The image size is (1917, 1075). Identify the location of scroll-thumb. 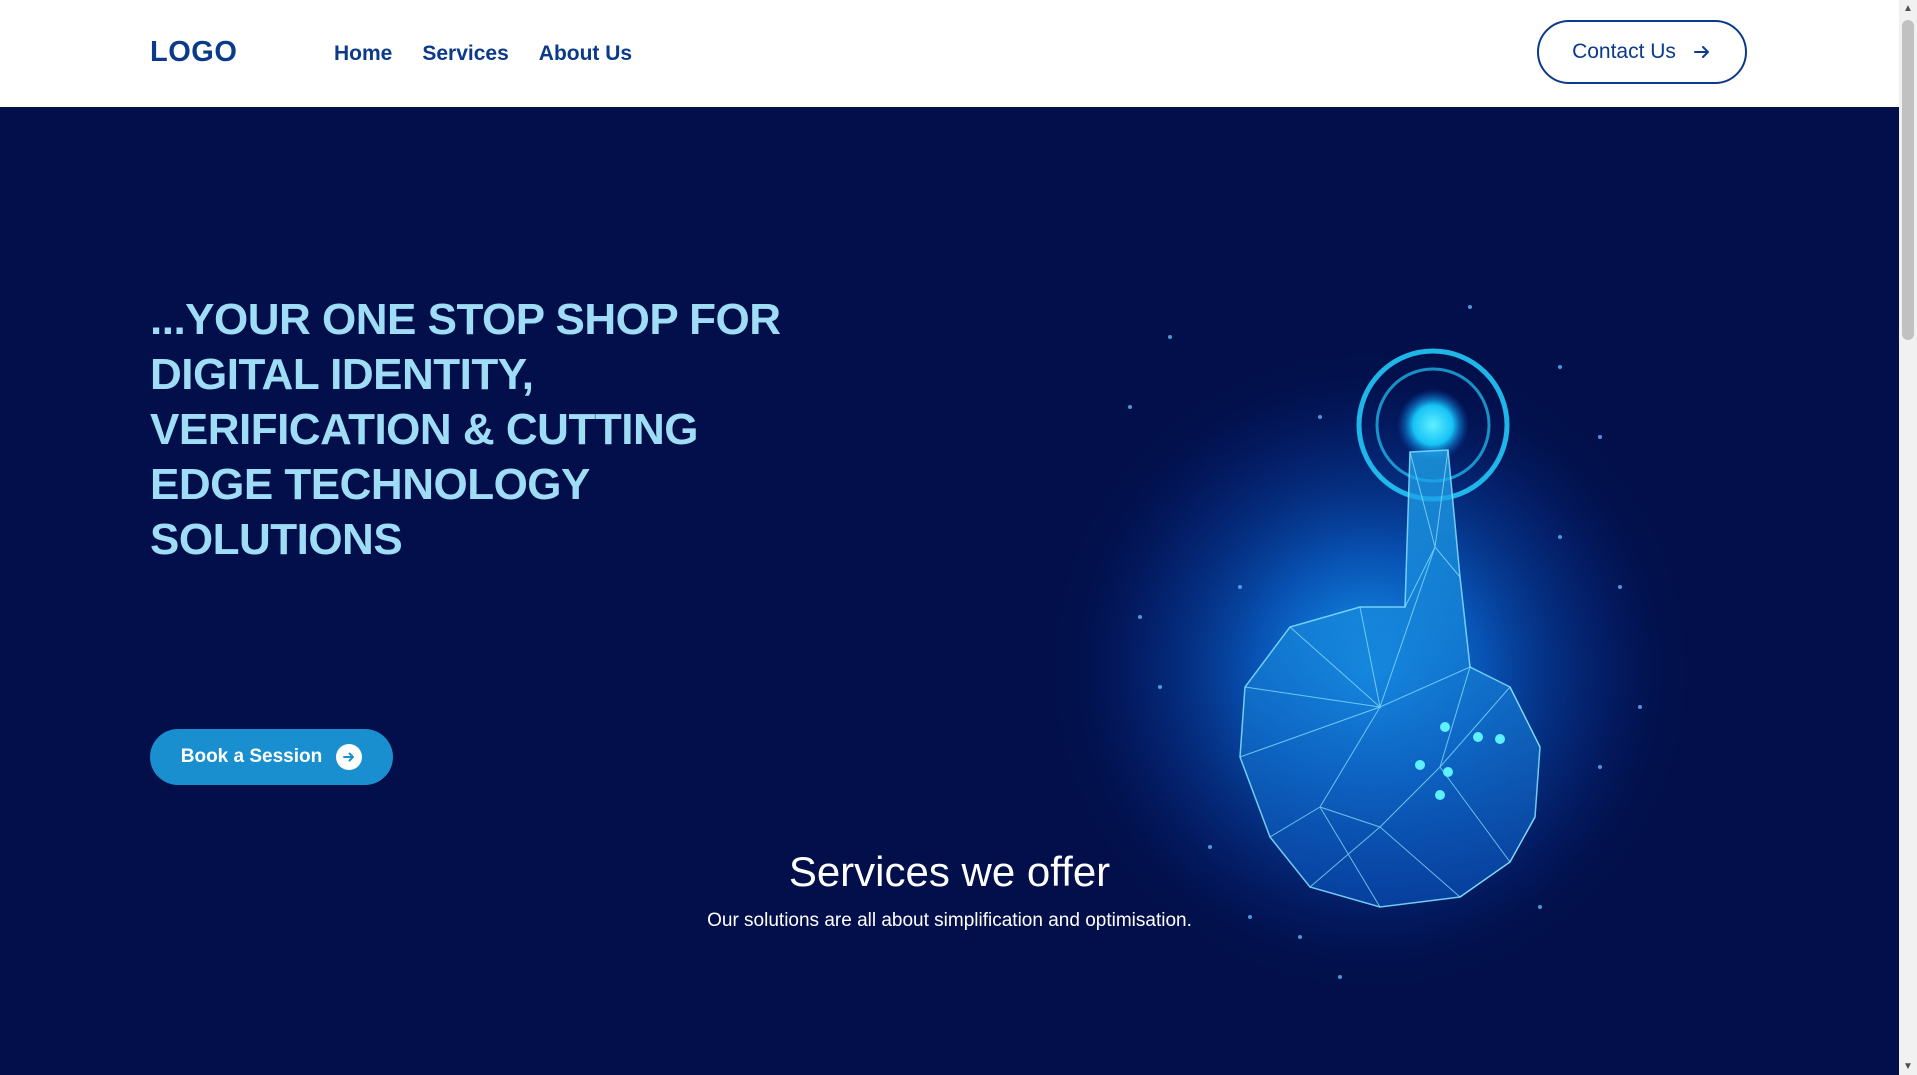
(1908, 180).